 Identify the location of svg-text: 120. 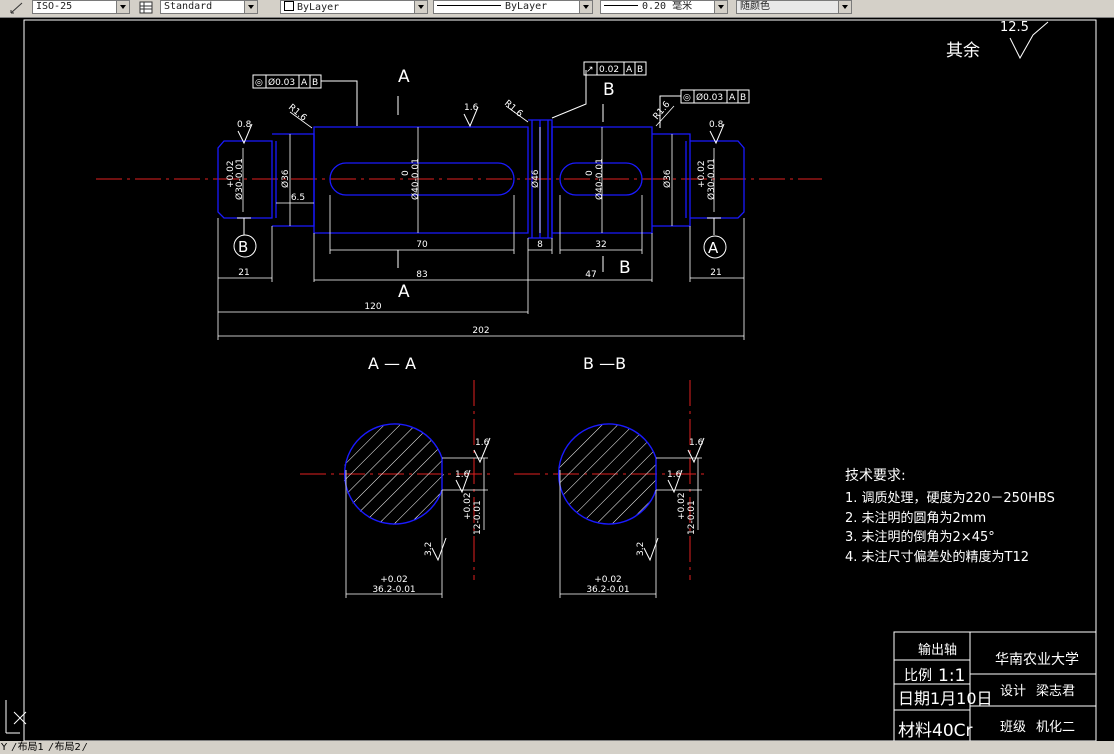
(372, 307).